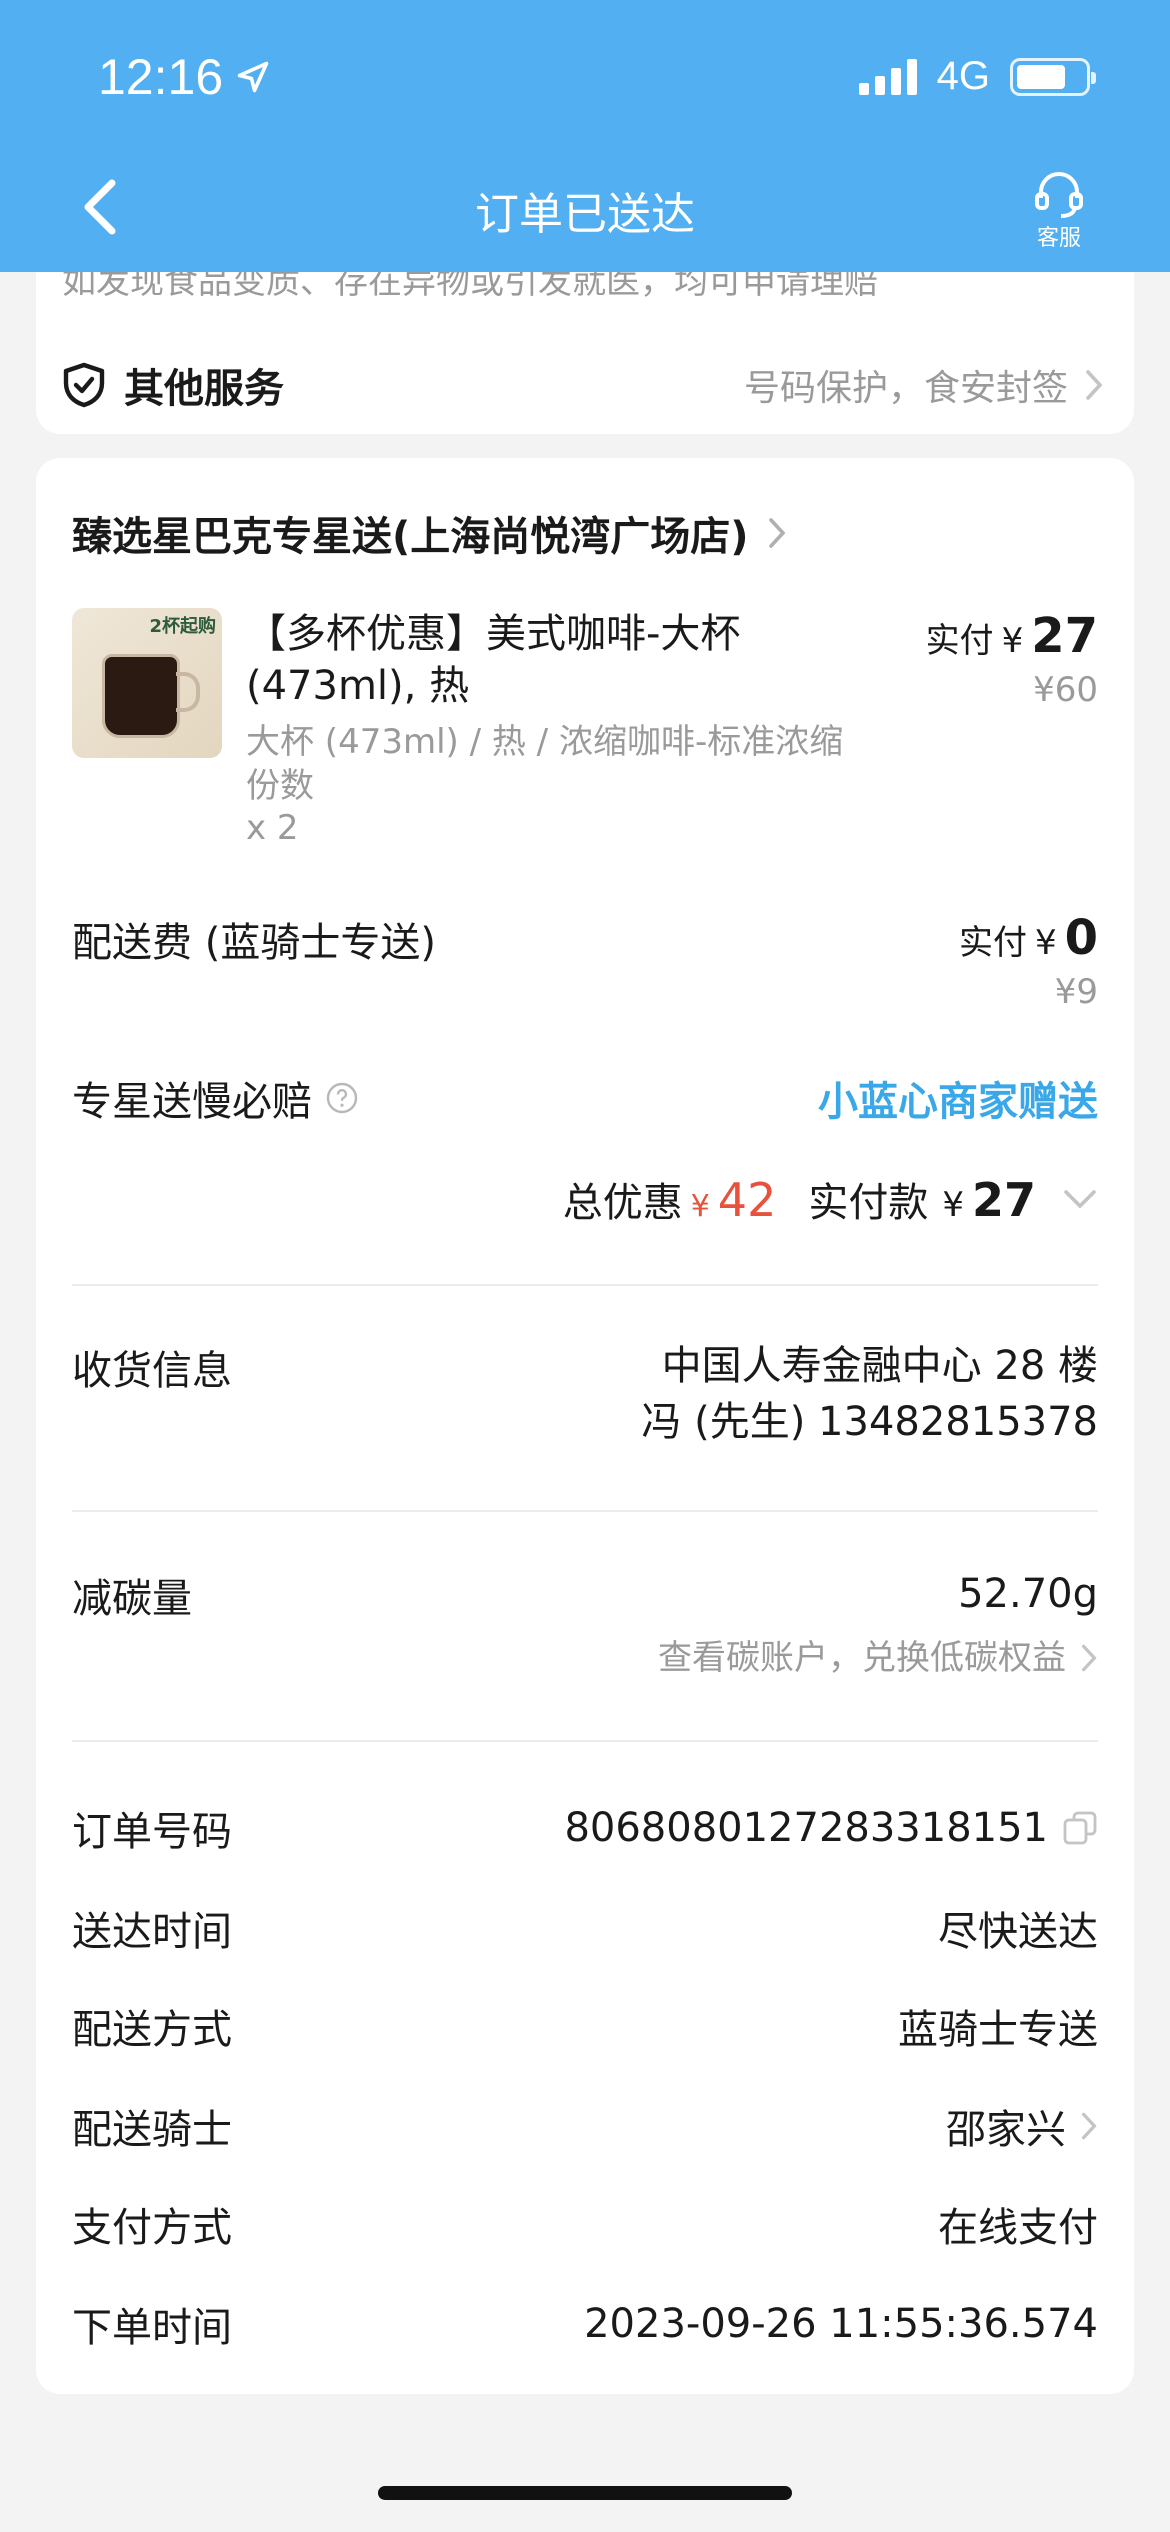 The width and height of the screenshot is (1170, 2532). I want to click on store-link: 臻选星巴克专星送(上海尚悦湾广场店), so click(429, 533).